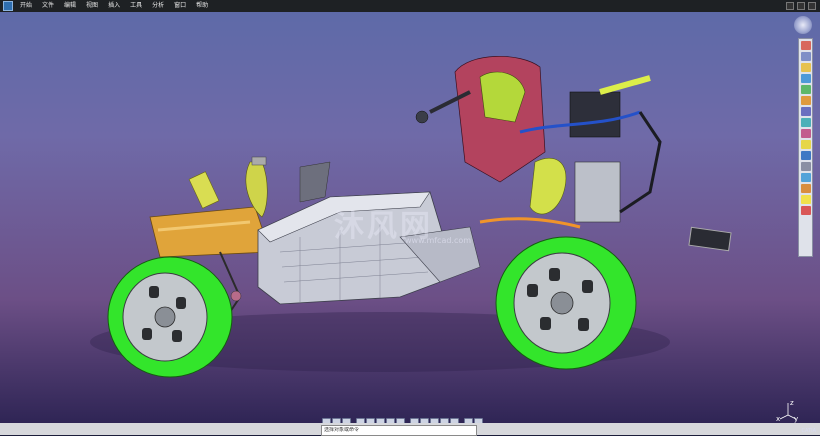 This screenshot has width=820, height=436. Describe the element at coordinates (805, 111) in the screenshot. I see `constraint-icon` at that location.